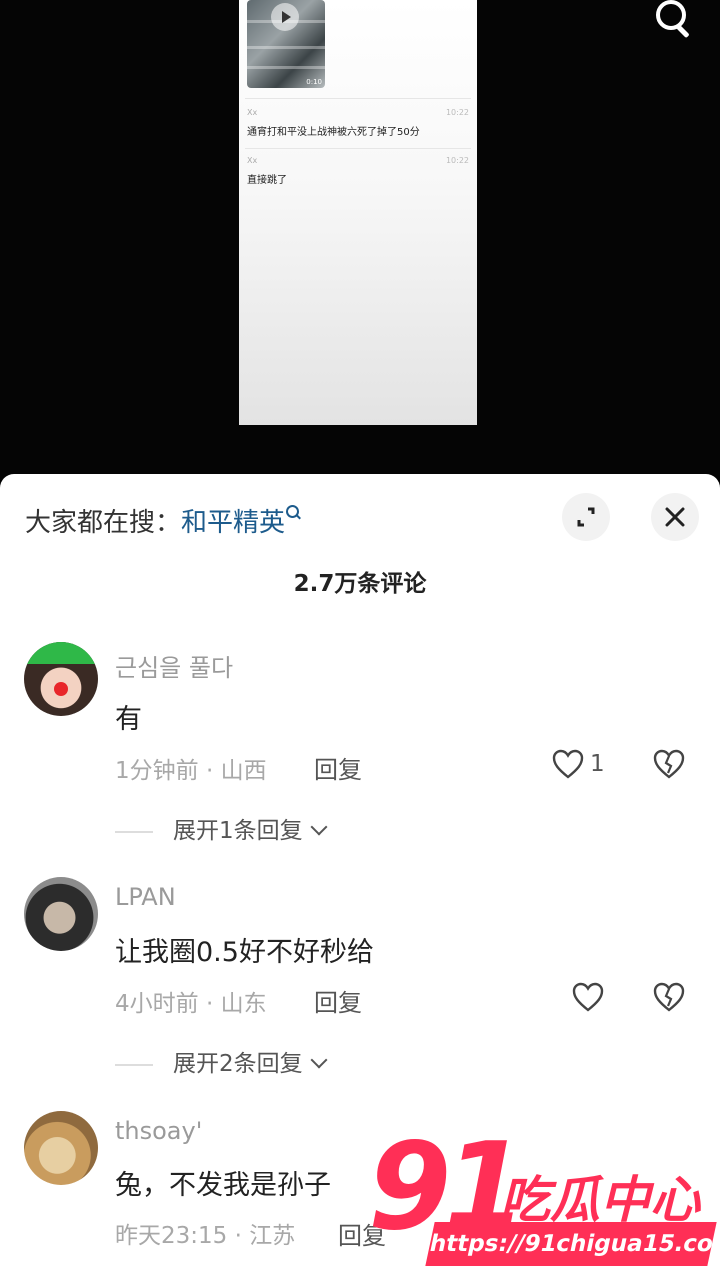  I want to click on expand-replies-label: 展开1条回复, so click(238, 831).